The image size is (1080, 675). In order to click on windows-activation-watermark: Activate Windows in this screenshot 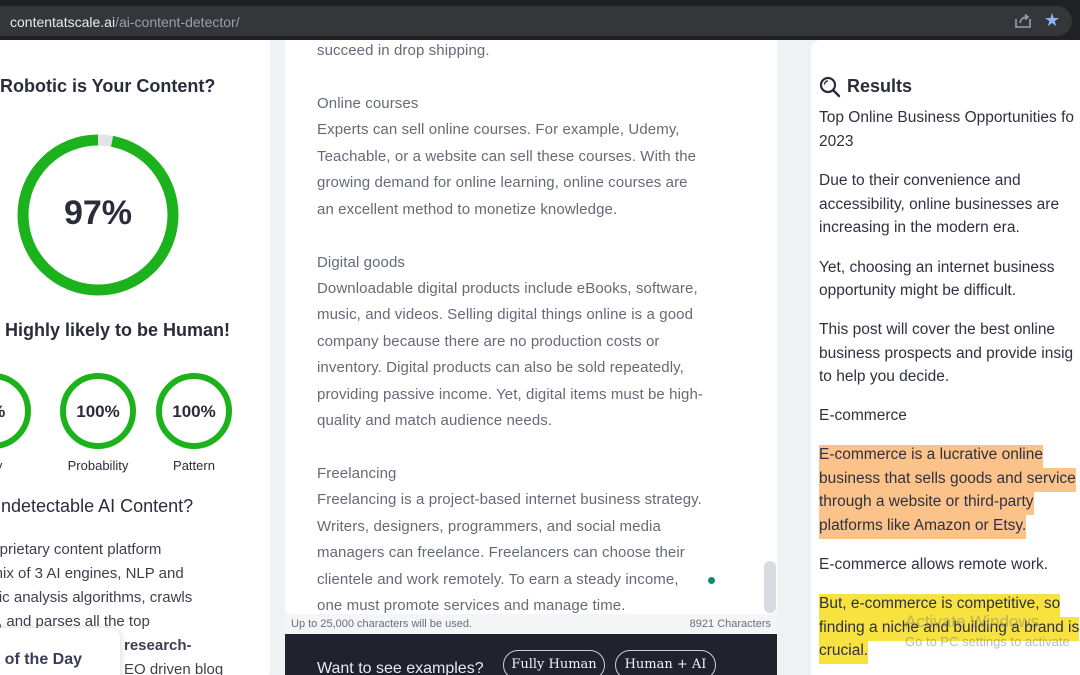, I will do `click(972, 621)`.